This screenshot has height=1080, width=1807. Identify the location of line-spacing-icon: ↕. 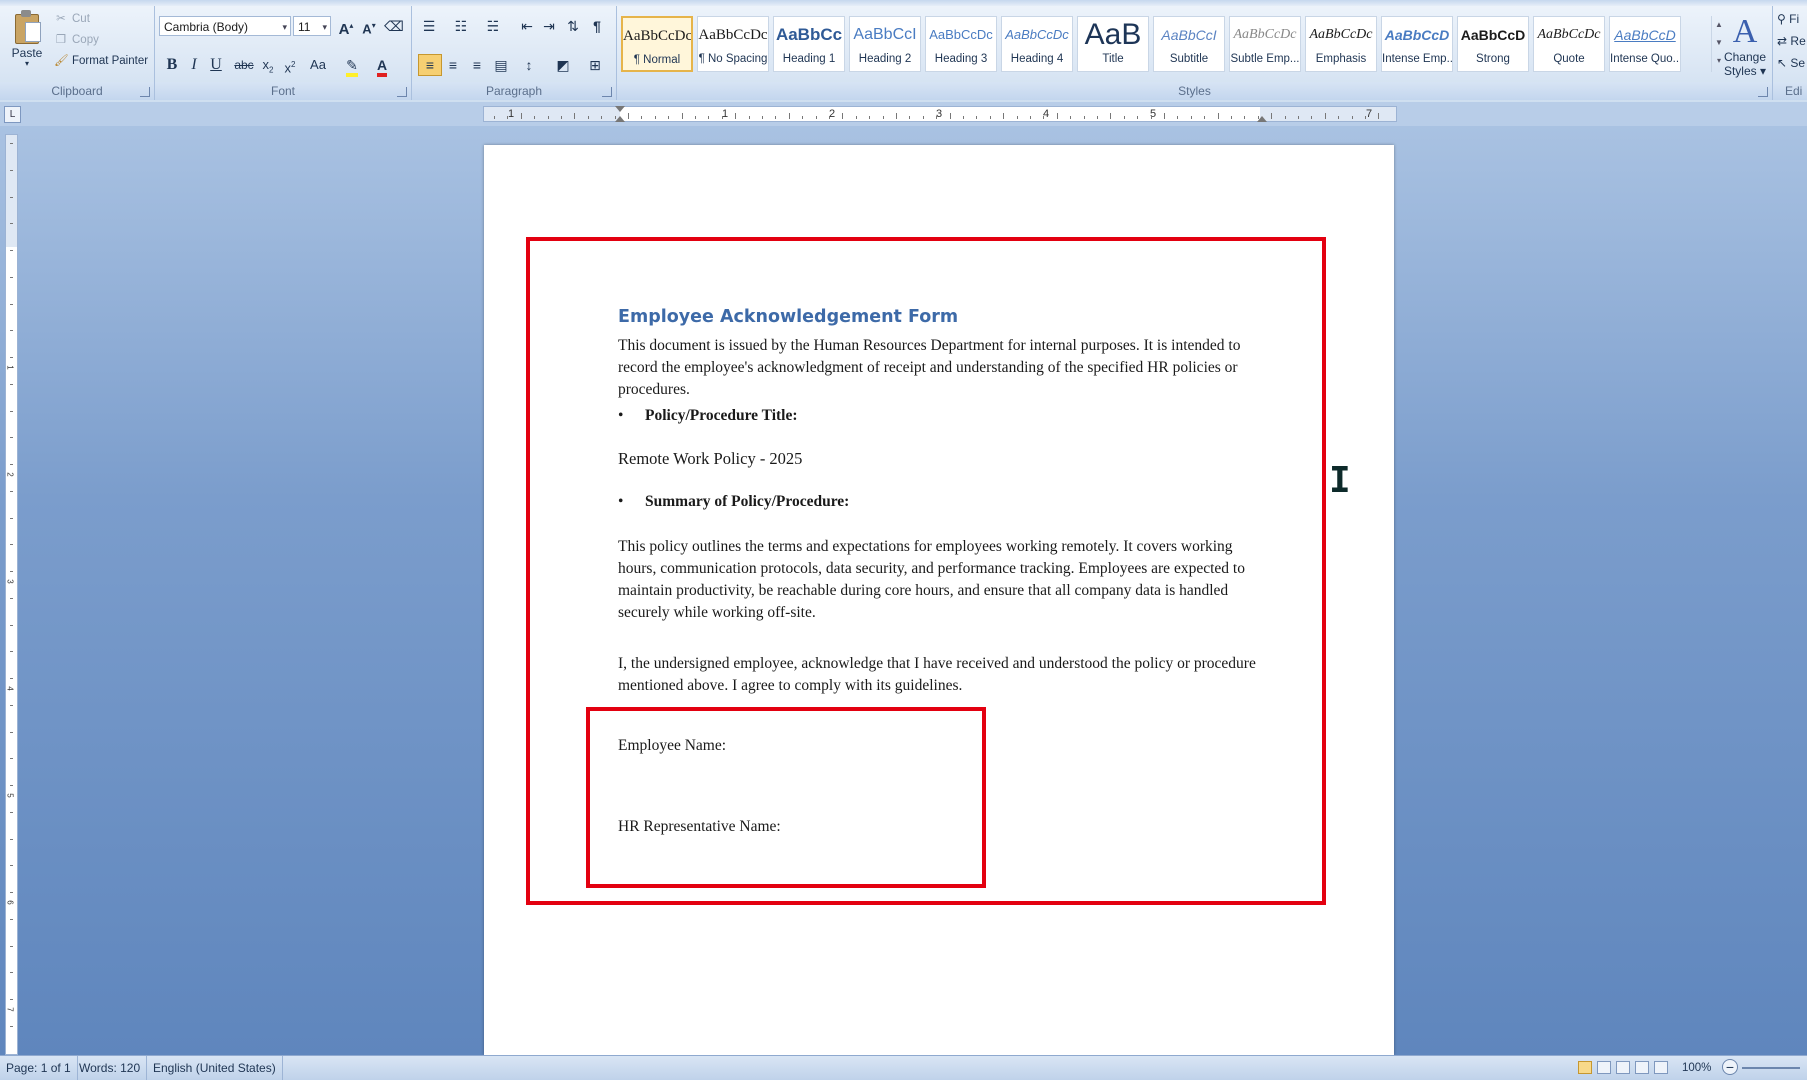
(529, 65).